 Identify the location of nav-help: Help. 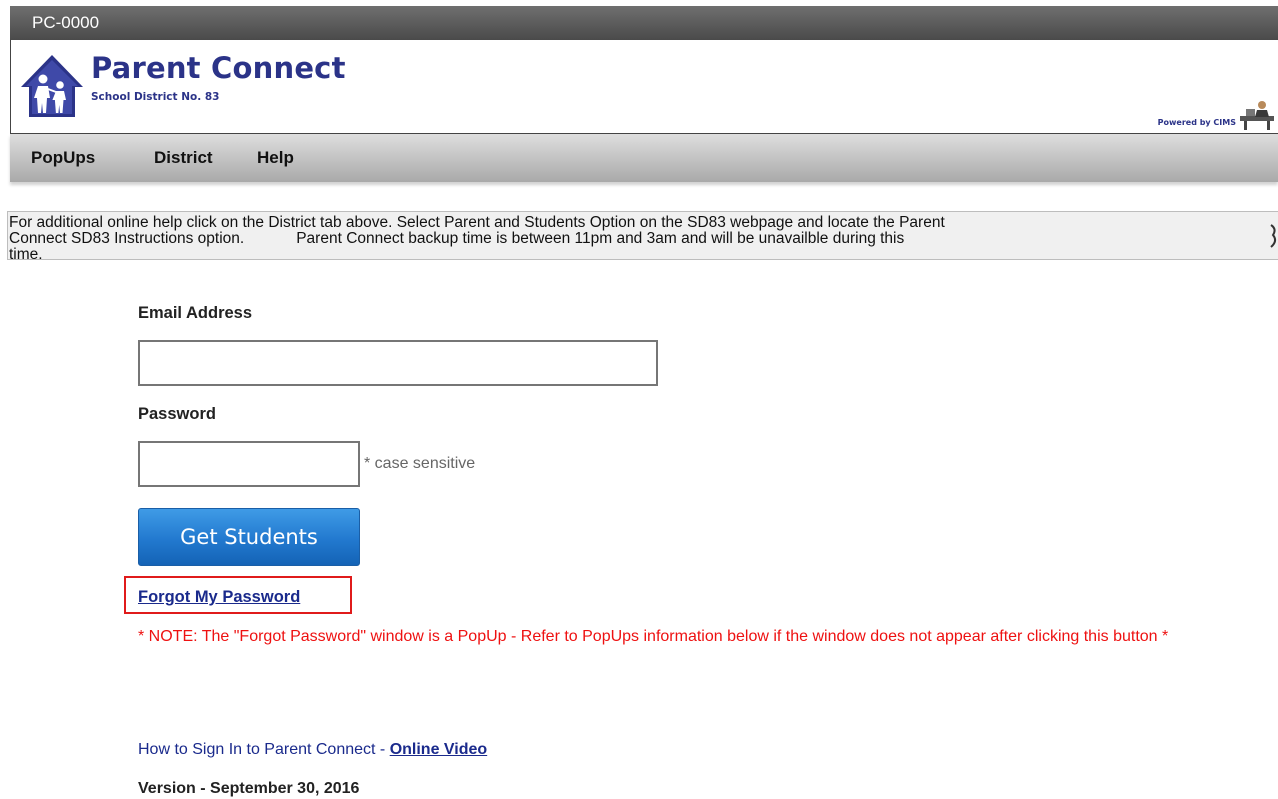
(275, 158).